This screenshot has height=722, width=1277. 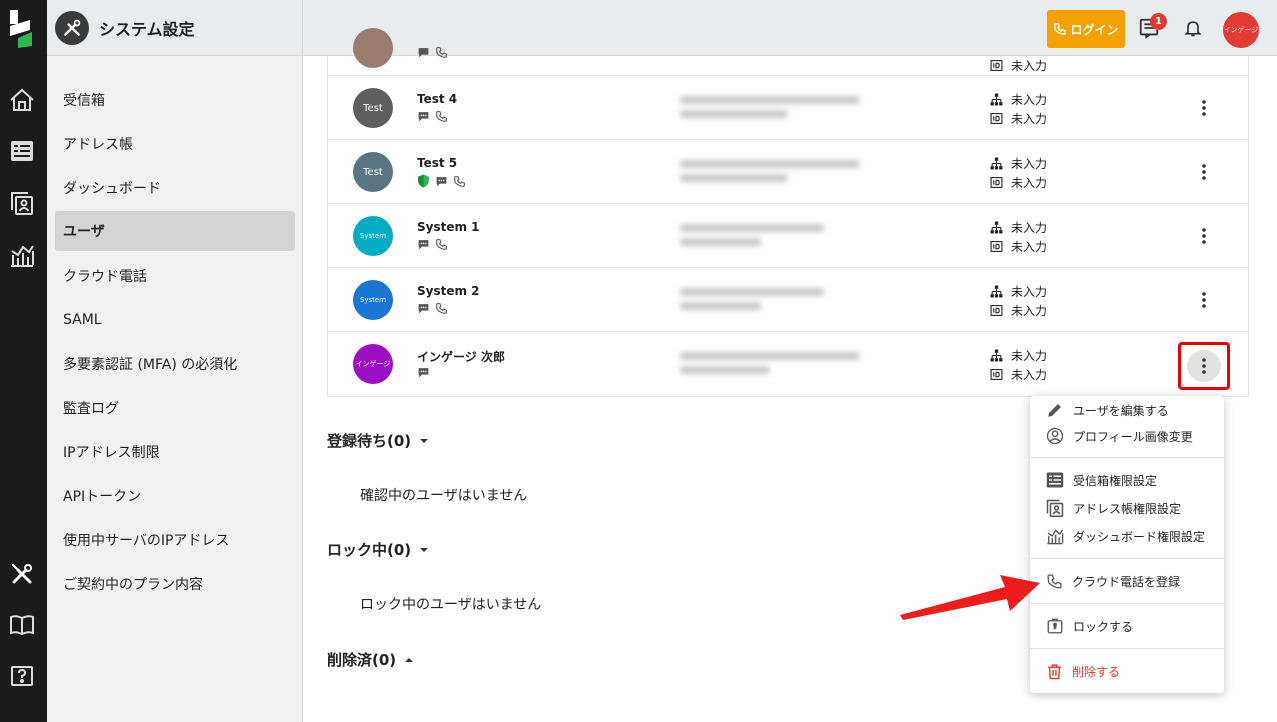 What do you see at coordinates (175, 231) in the screenshot?
I see `sidebar-item-users: ユーザ` at bounding box center [175, 231].